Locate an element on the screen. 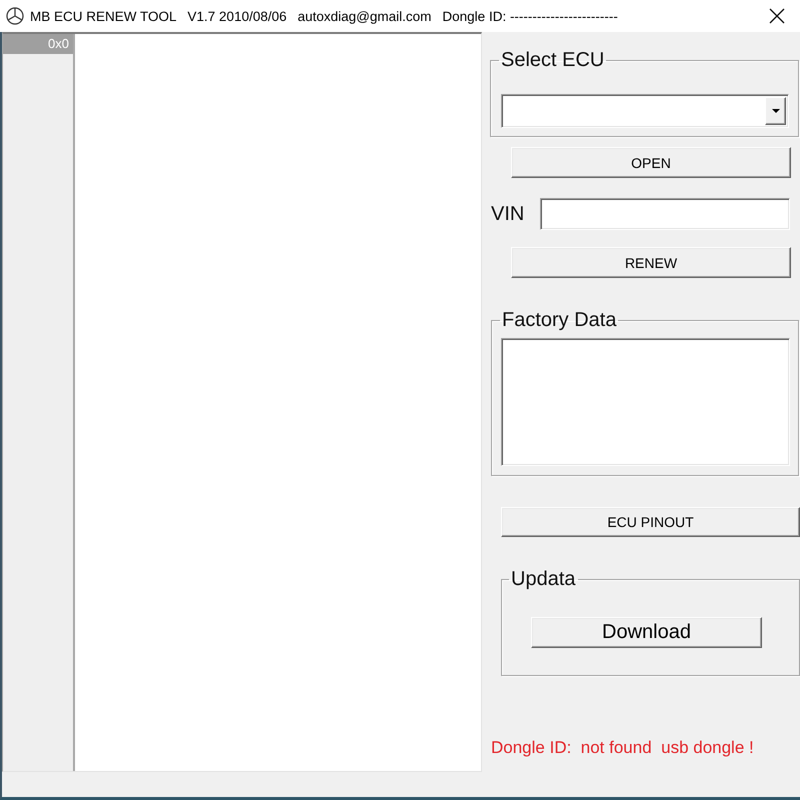 This screenshot has height=800, width=800. close-icon is located at coordinates (777, 16).